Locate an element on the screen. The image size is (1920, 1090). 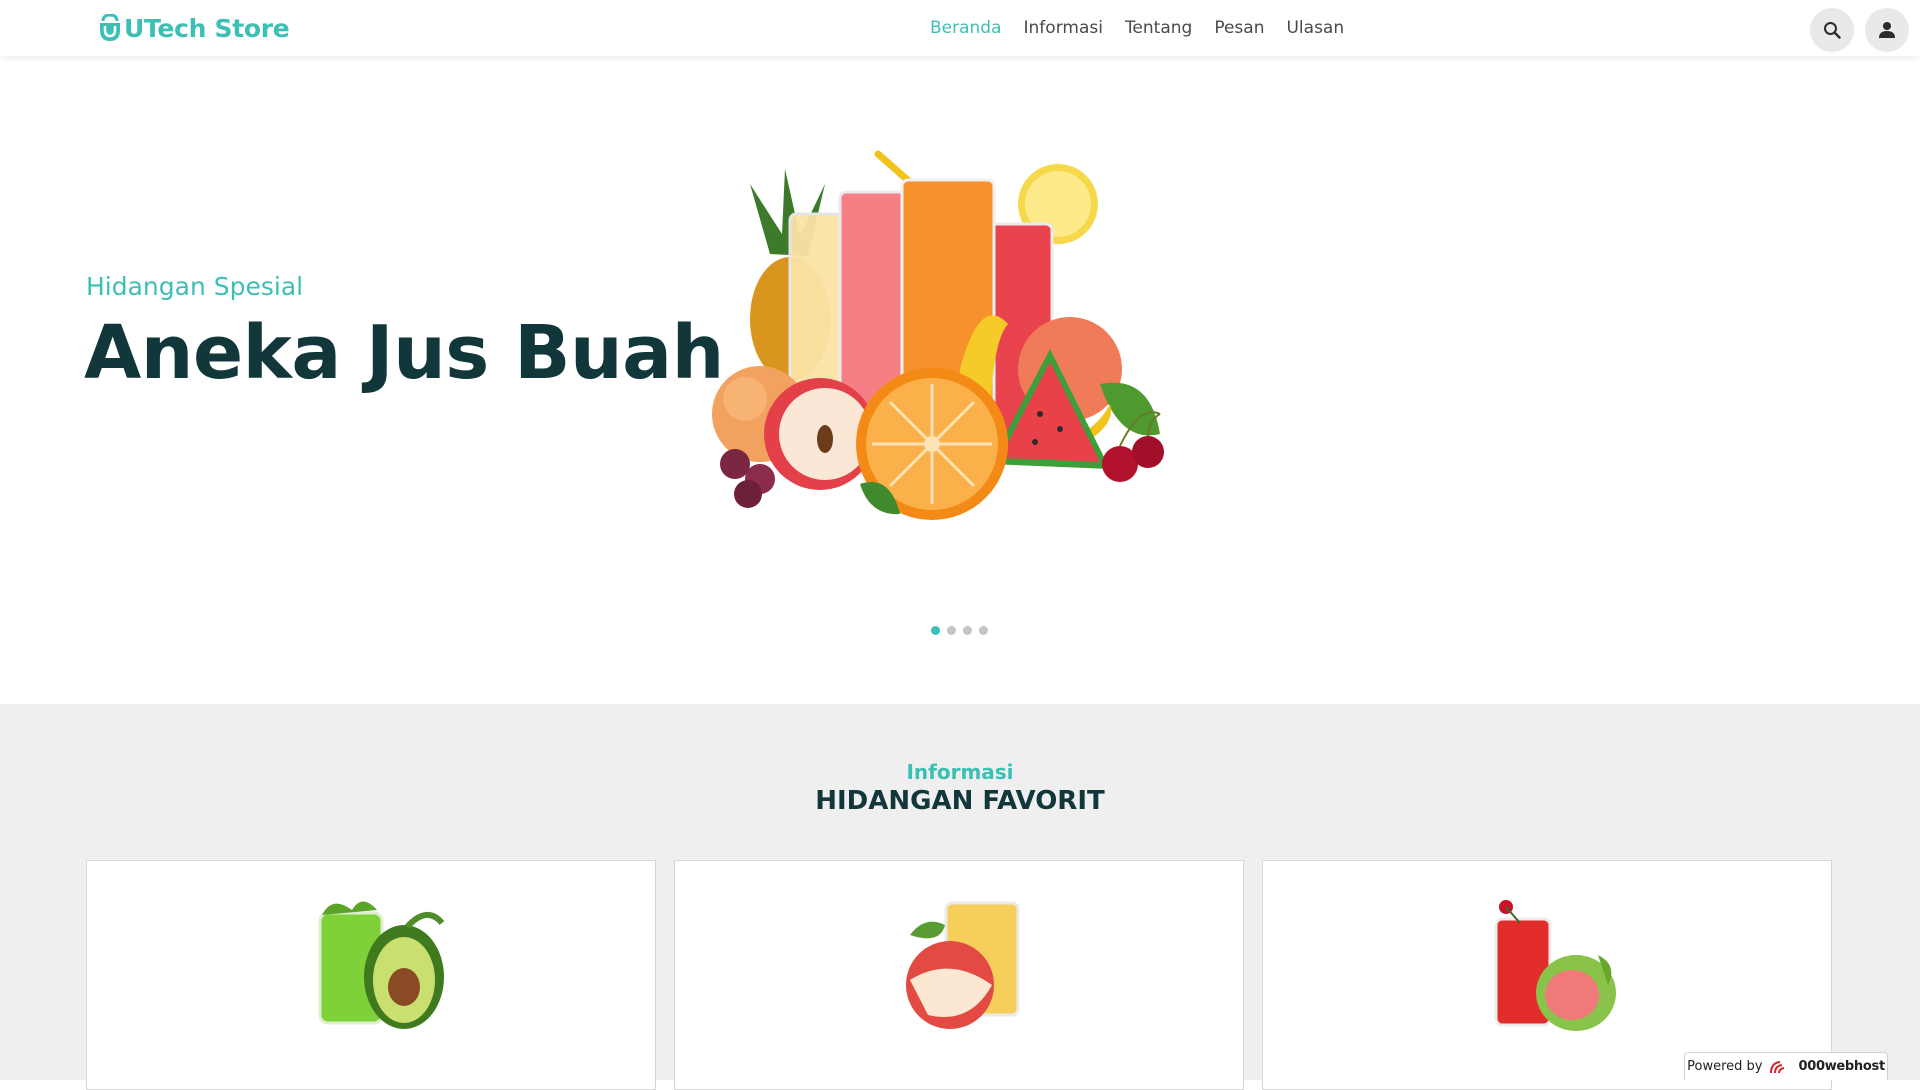
fruit-juice-illustration is located at coordinates (938, 335).